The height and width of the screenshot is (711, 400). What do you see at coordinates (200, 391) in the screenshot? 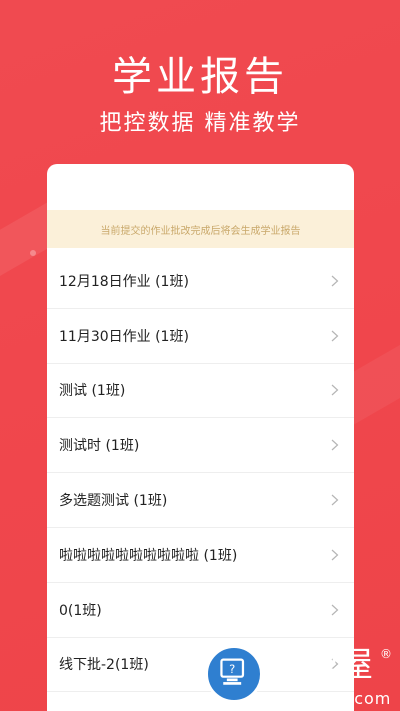
I see `list-item: 测试 (1班)` at bounding box center [200, 391].